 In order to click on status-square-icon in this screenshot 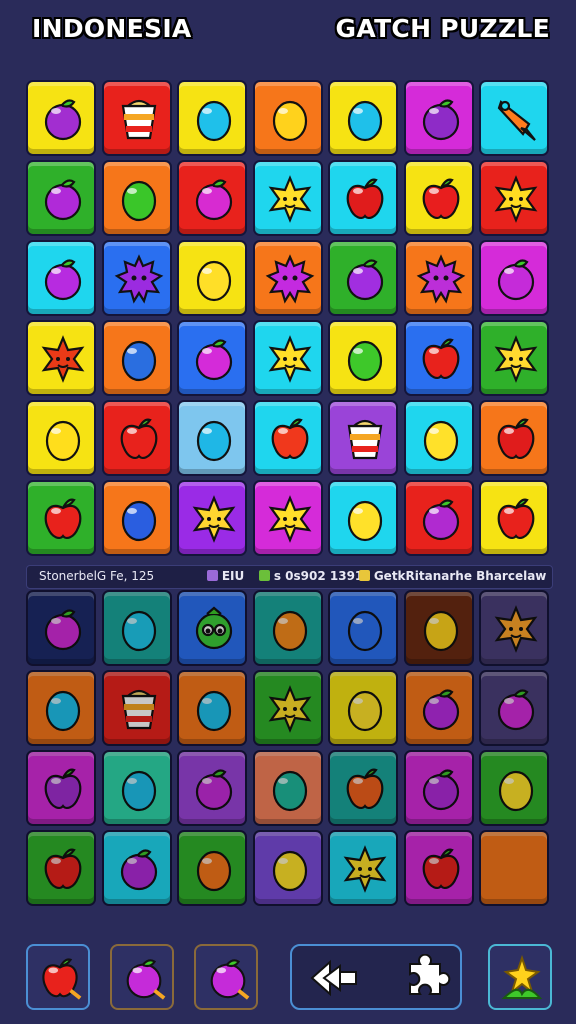, I will do `click(212, 575)`.